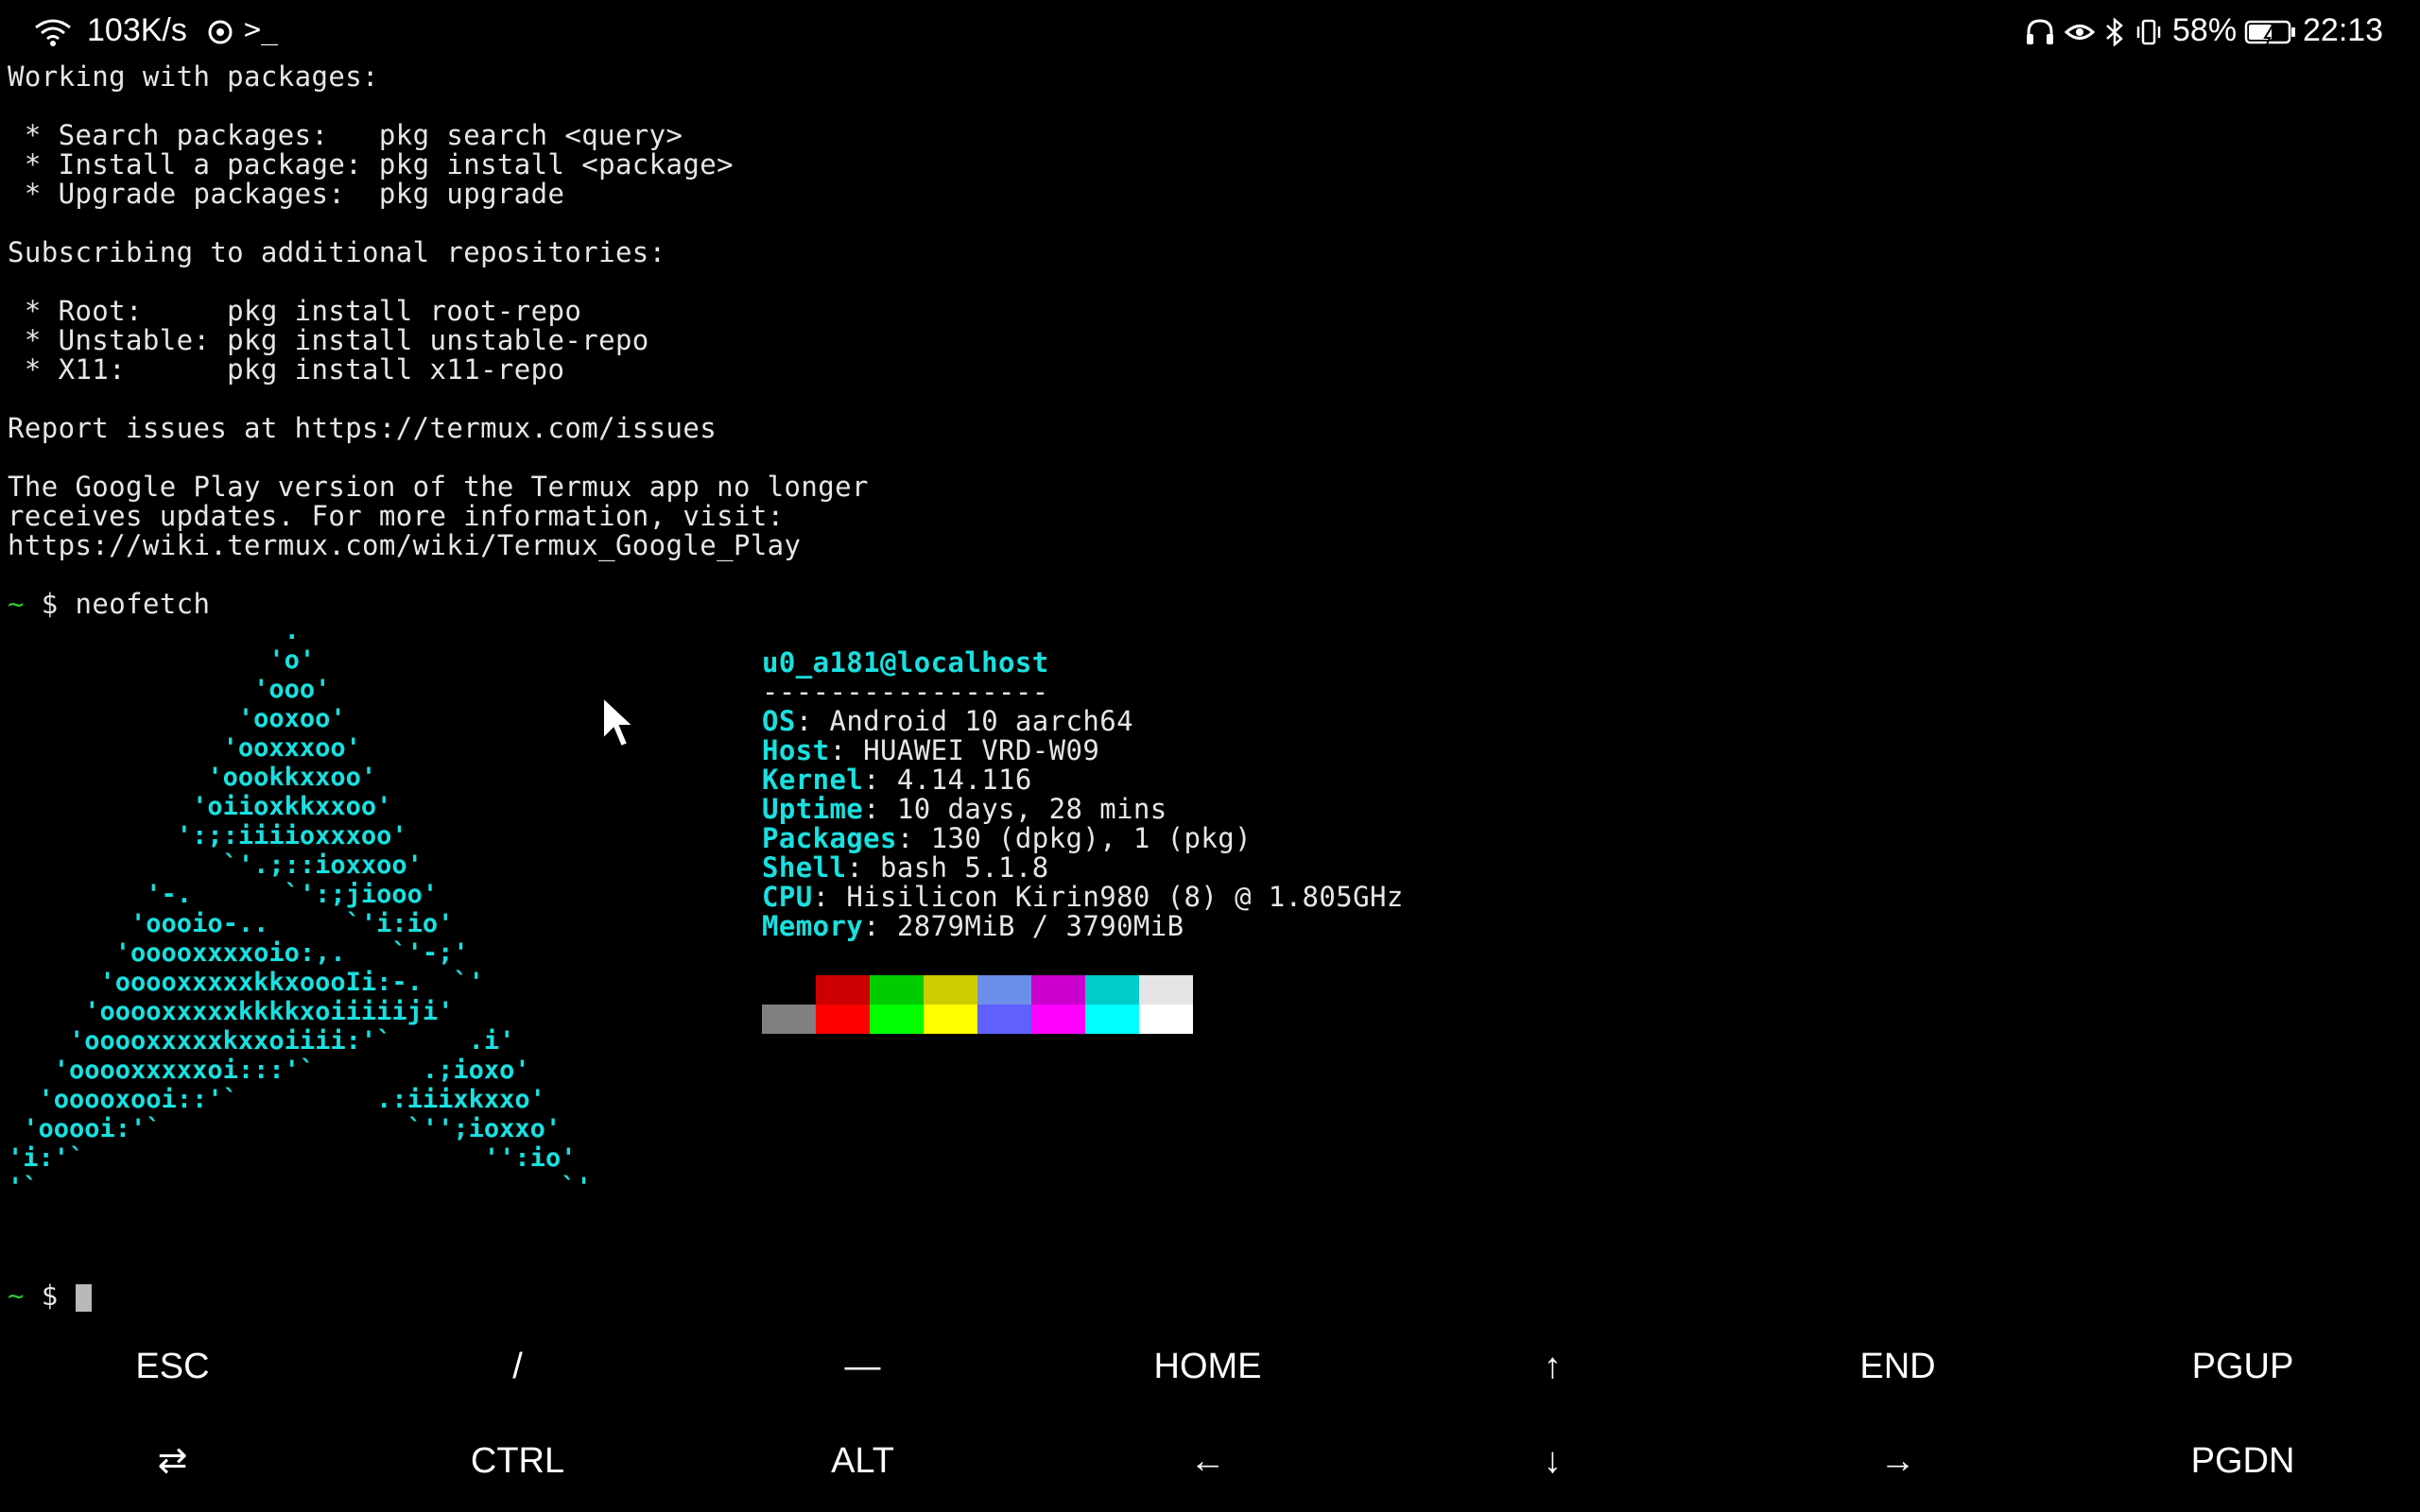 The image size is (2420, 1512). What do you see at coordinates (897, 780) in the screenshot?
I see `info-kernel: Kernel: 4.14.116` at bounding box center [897, 780].